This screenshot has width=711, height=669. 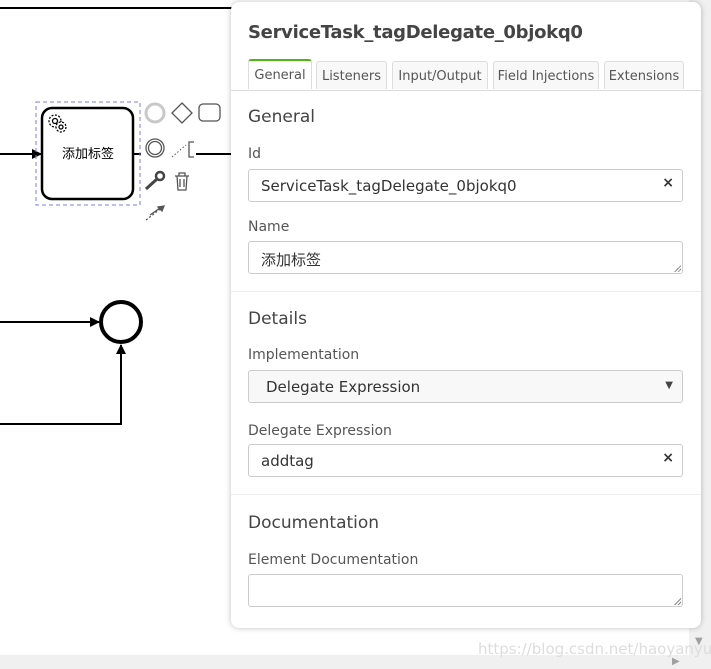 What do you see at coordinates (465, 386) in the screenshot?
I see `implementation-select: Delegate Expression ▼` at bounding box center [465, 386].